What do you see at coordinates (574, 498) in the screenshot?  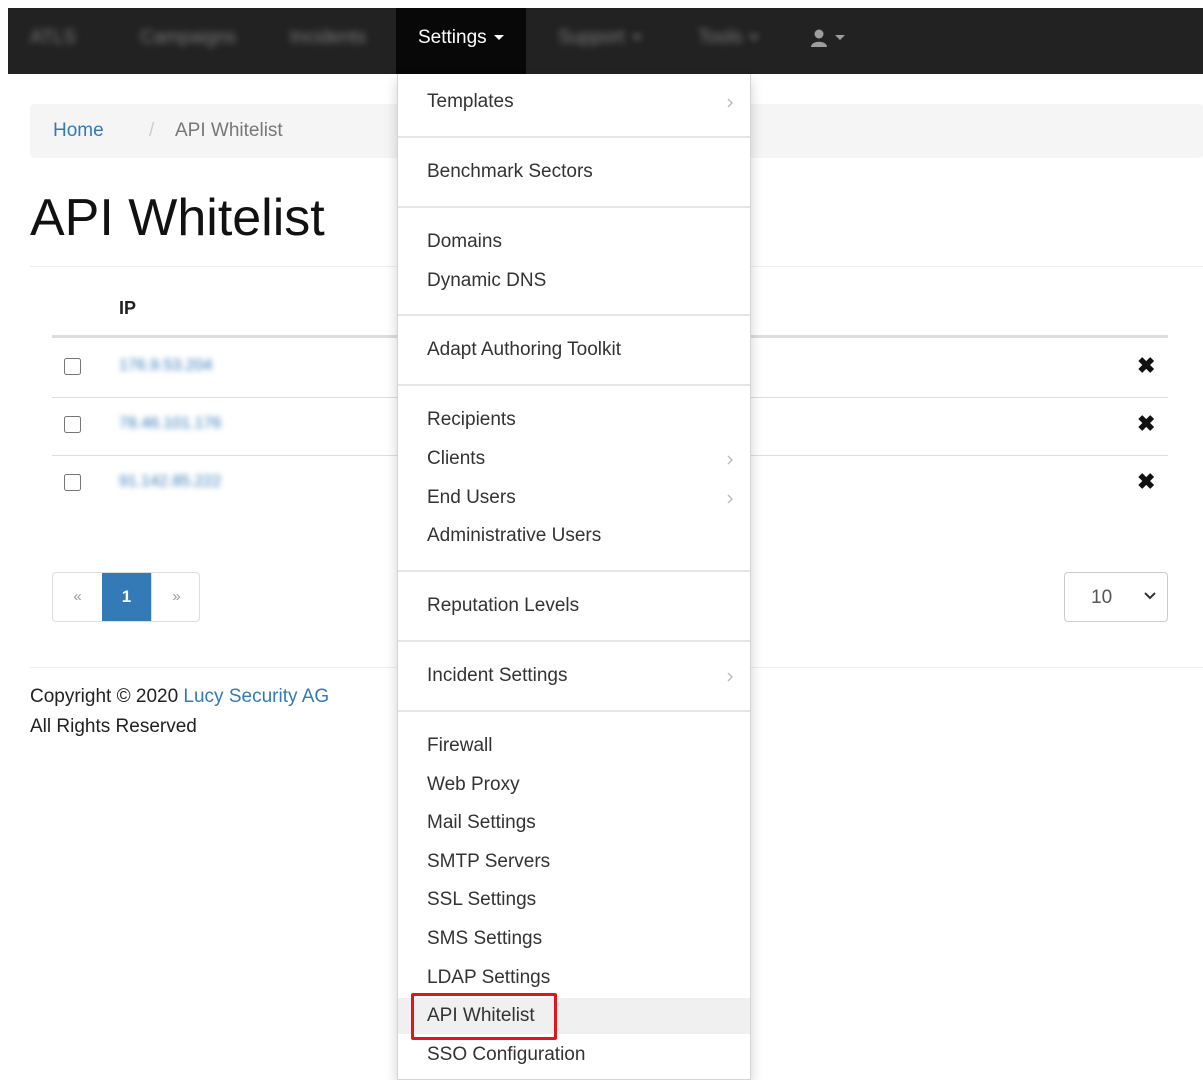 I see `menu-item-end-users: End Users` at bounding box center [574, 498].